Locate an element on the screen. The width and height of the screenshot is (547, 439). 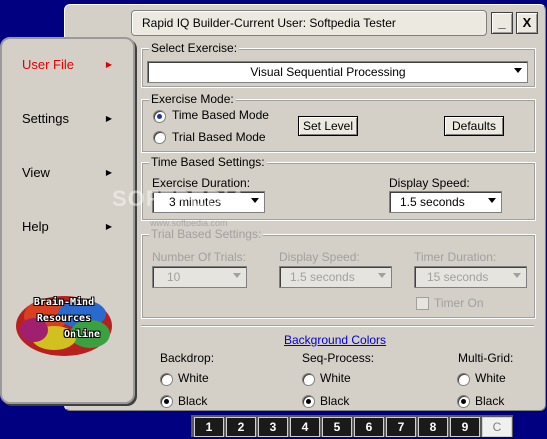
sidebar-item-view: View ▶ is located at coordinates (72, 172).